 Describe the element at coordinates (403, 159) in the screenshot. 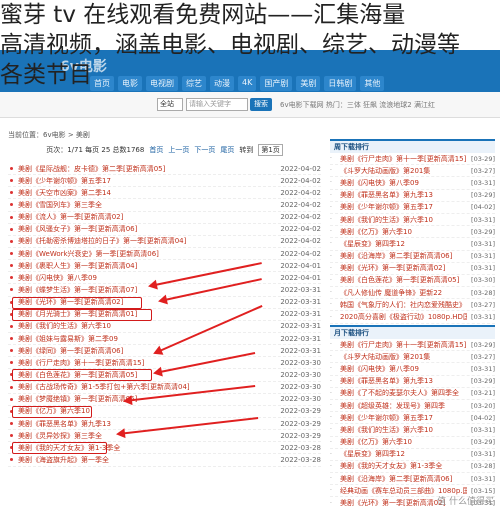

I see `weekly-item-title: 美剧《行尸走肉》第十一季[更新高清15]` at that location.